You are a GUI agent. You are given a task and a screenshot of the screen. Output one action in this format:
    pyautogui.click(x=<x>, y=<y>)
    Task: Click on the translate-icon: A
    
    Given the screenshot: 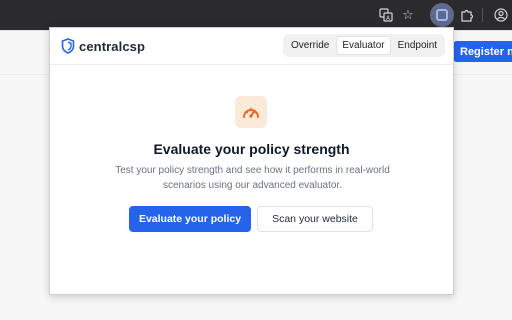 What is the action you would take?
    pyautogui.click(x=386, y=15)
    